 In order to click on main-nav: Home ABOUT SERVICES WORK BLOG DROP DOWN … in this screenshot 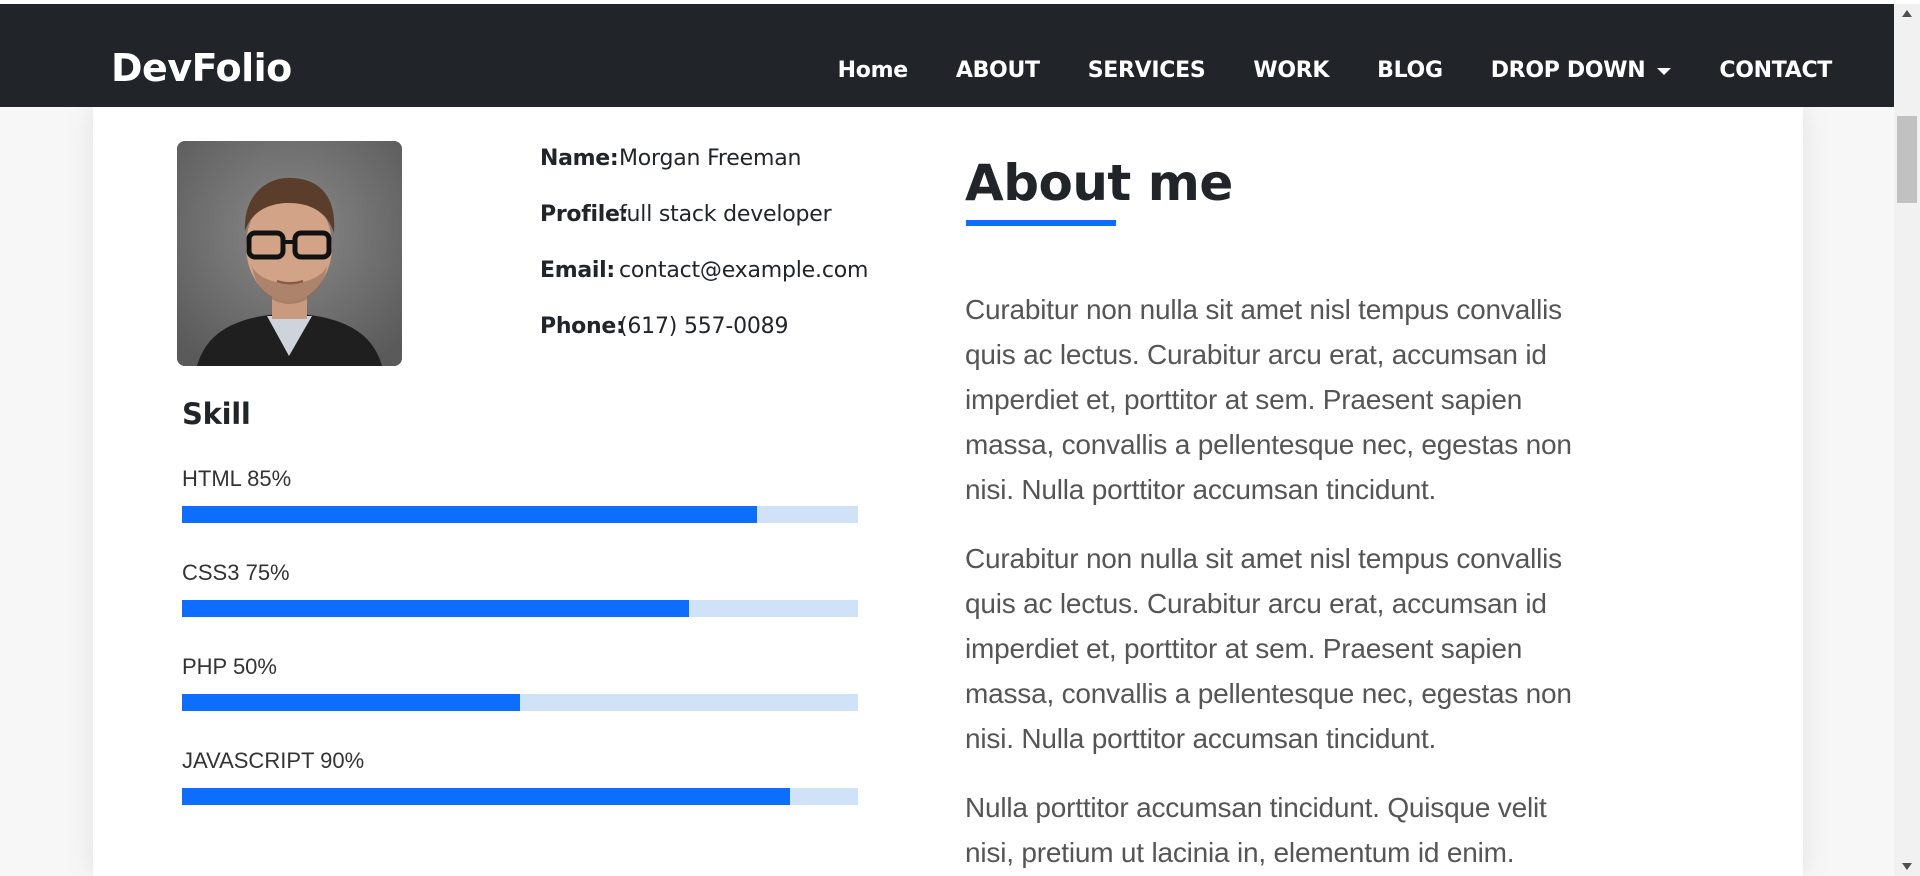, I will do `click(1311, 71)`.